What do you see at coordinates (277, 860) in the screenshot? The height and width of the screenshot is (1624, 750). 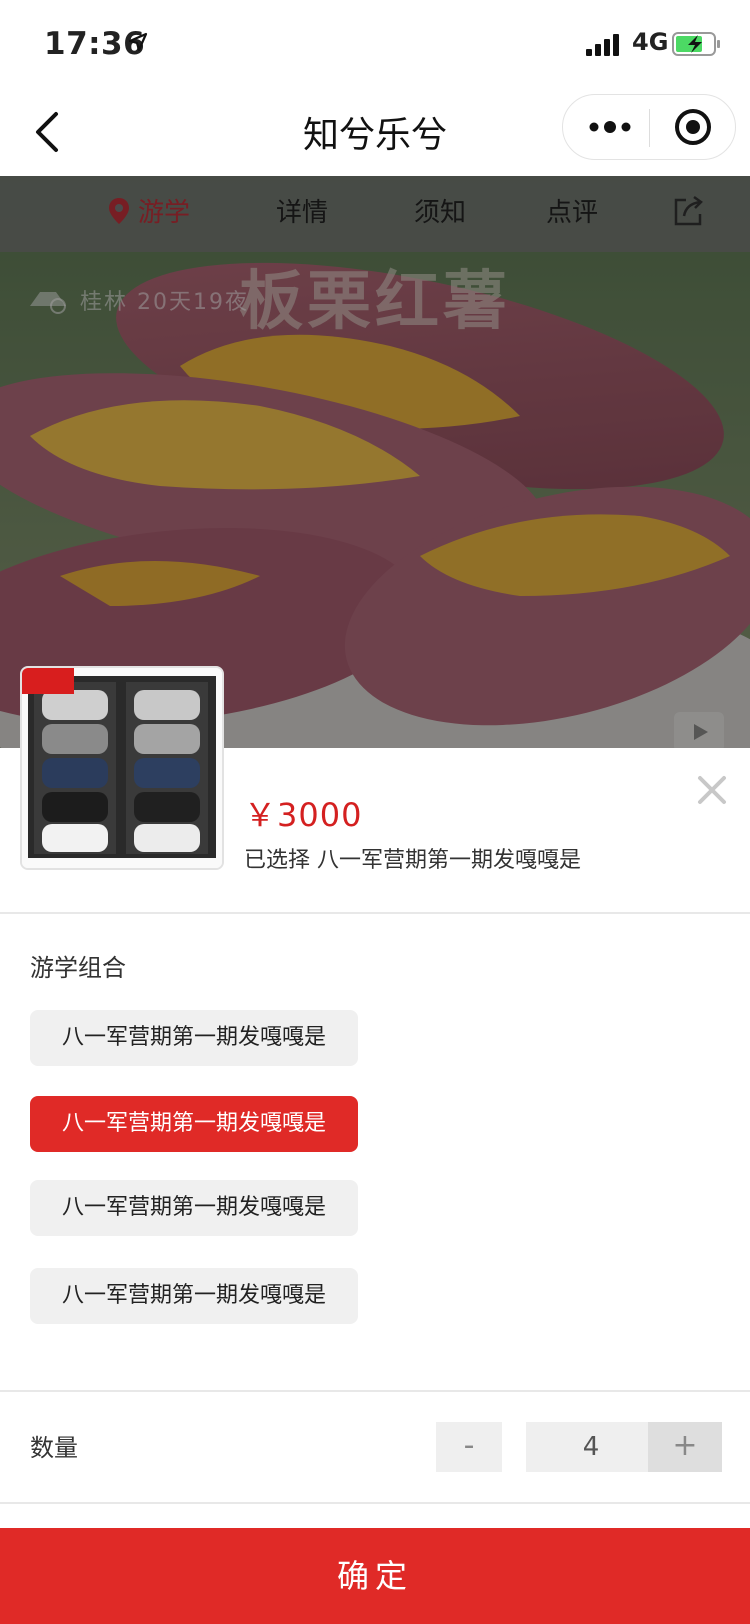 I see `selected-label: 已选择` at bounding box center [277, 860].